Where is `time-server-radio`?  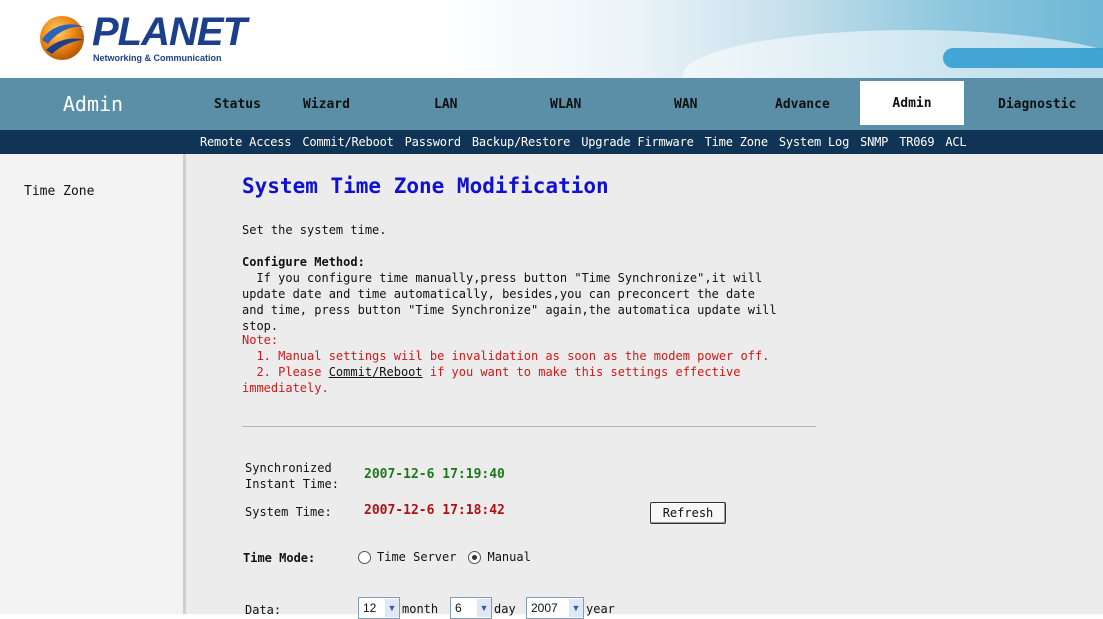 time-server-radio is located at coordinates (364, 557).